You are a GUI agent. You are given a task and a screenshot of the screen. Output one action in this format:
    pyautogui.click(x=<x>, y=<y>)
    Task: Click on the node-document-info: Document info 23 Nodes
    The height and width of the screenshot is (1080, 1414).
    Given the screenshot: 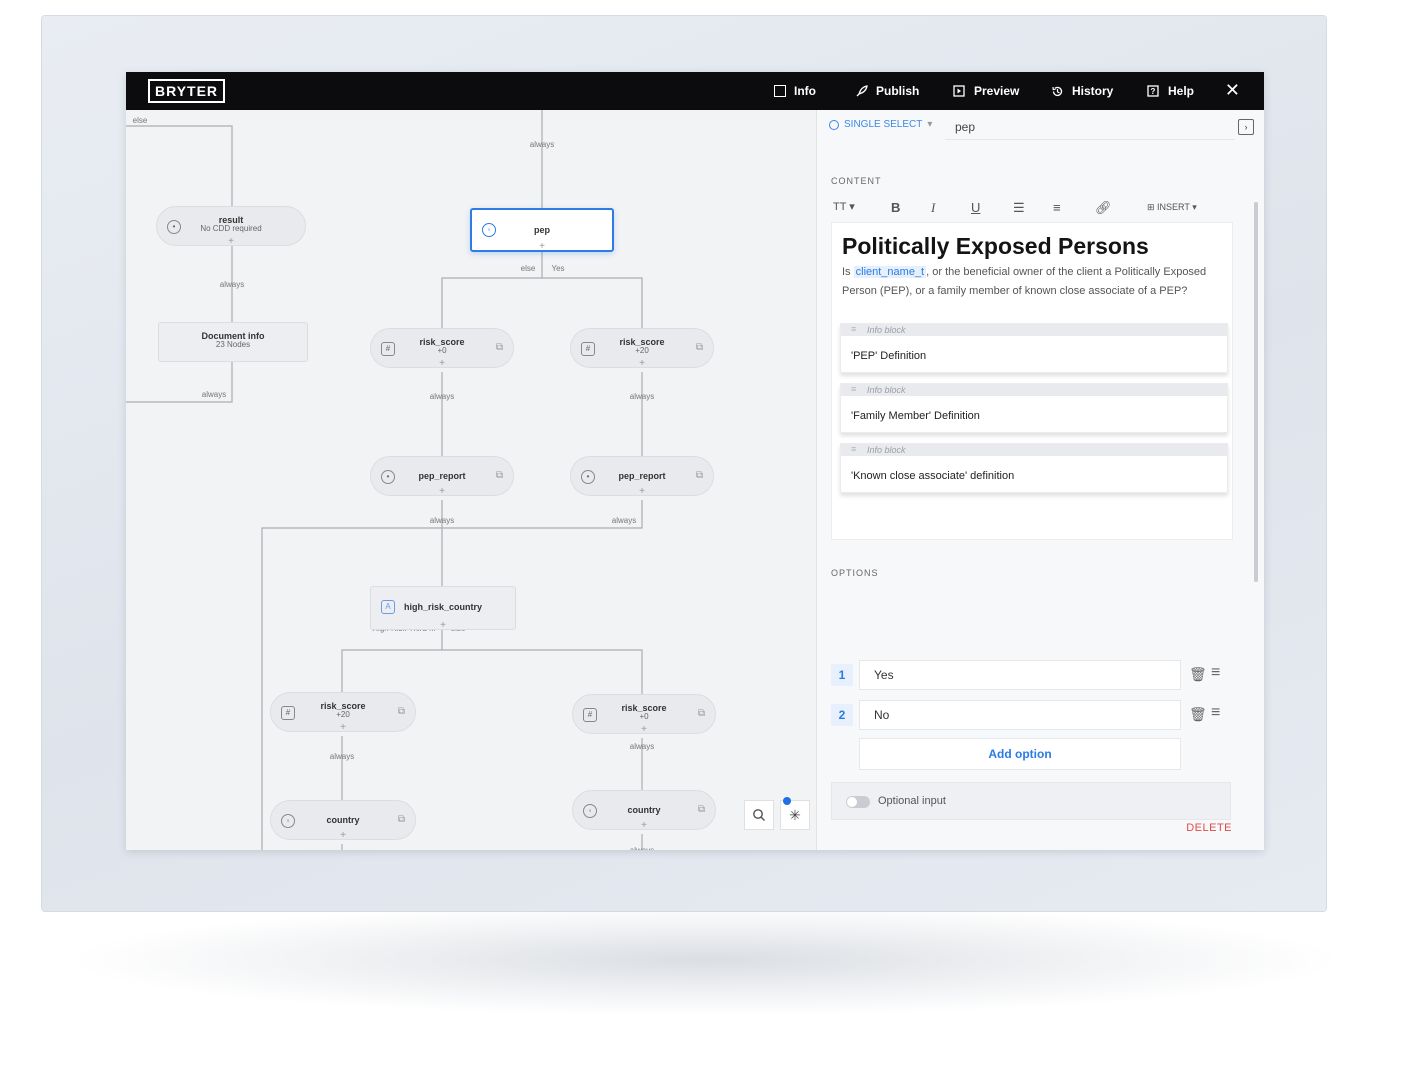 What is the action you would take?
    pyautogui.click(x=233, y=342)
    